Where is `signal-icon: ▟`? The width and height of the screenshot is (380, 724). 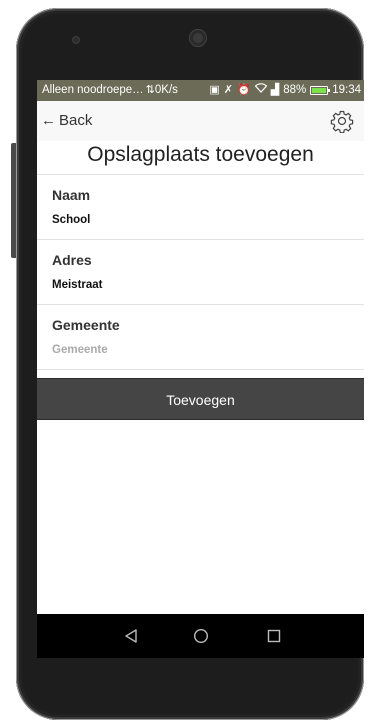
signal-icon: ▟ is located at coordinates (275, 90).